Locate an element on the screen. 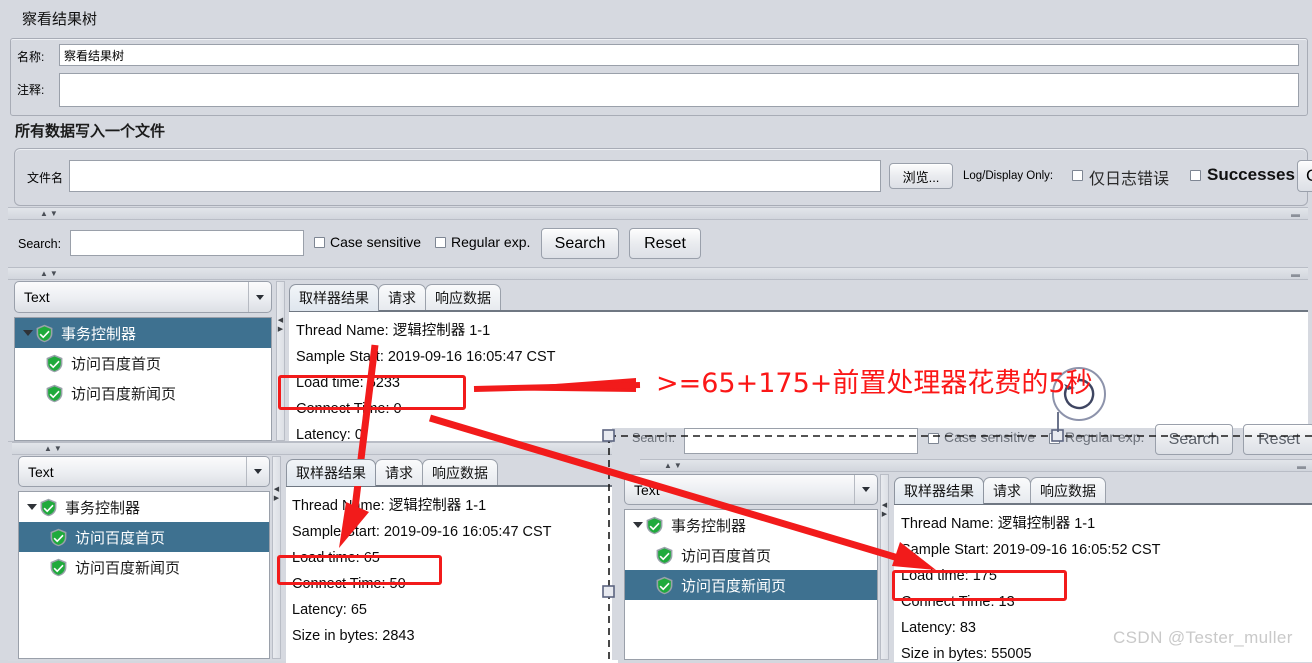 The height and width of the screenshot is (663, 1312). result-tree-br: 事务控制器 访问百度首页 访问百度新闻页 is located at coordinates (751, 584).